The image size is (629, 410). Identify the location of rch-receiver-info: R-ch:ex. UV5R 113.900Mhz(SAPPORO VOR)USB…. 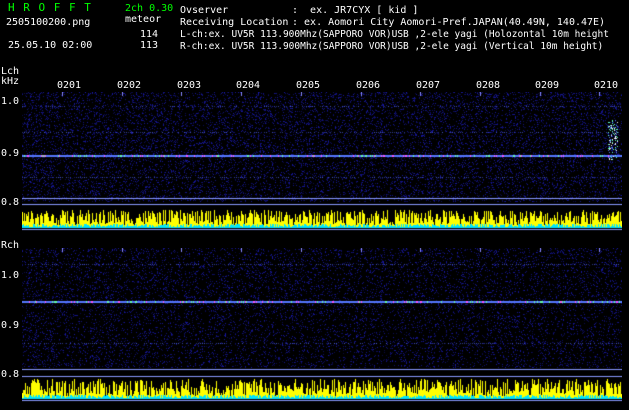
(392, 46).